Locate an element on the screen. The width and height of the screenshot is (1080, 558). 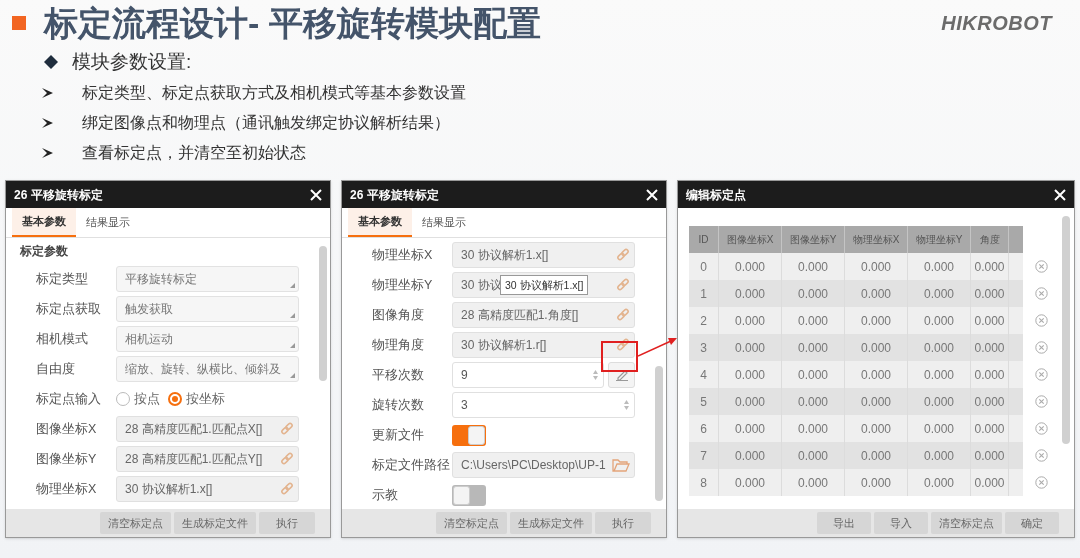
field-label: 物理坐标Y is located at coordinates (403, 285).